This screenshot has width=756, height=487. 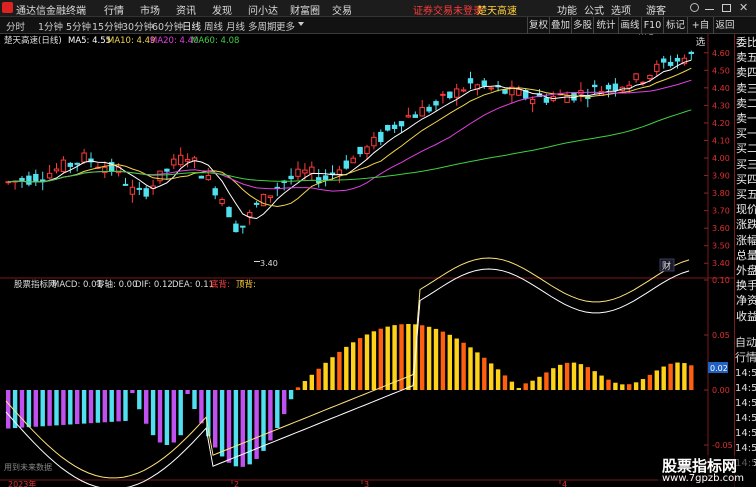 What do you see at coordinates (675, 25) in the screenshot?
I see `toolbar-mark: 标记` at bounding box center [675, 25].